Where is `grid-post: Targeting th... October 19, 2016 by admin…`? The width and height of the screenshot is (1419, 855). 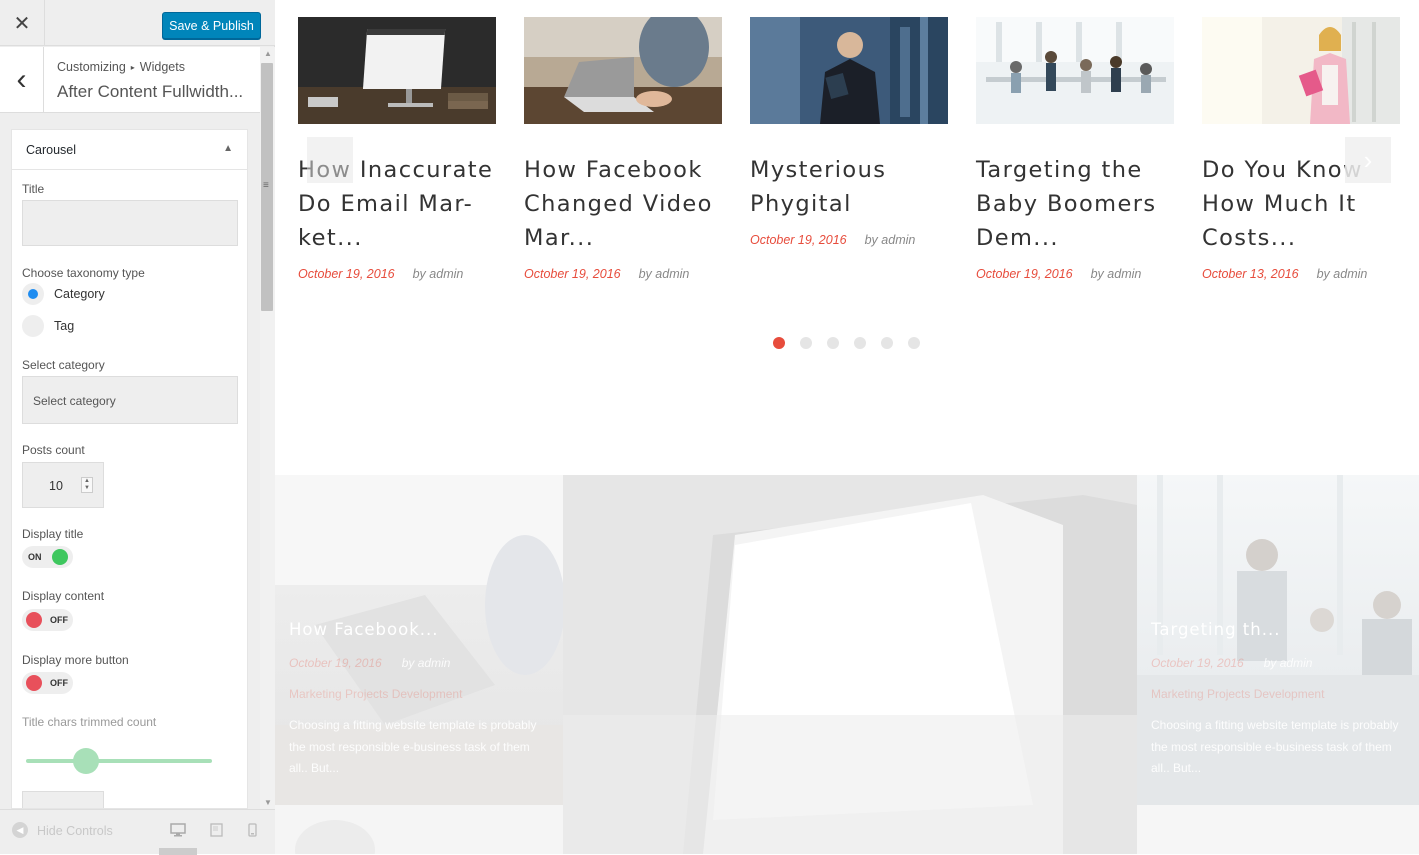 grid-post: Targeting th... October 19, 2016 by admin… is located at coordinates (1278, 640).